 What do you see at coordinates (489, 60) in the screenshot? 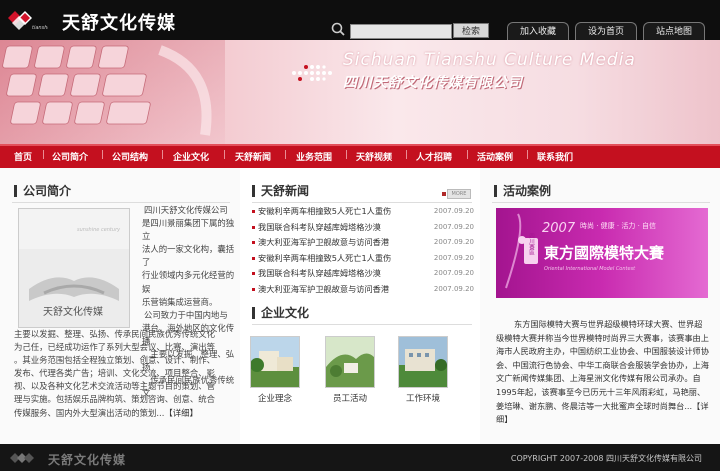
I see `banner-title-en: Sichuan Tianshu Culture Media` at bounding box center [489, 60].